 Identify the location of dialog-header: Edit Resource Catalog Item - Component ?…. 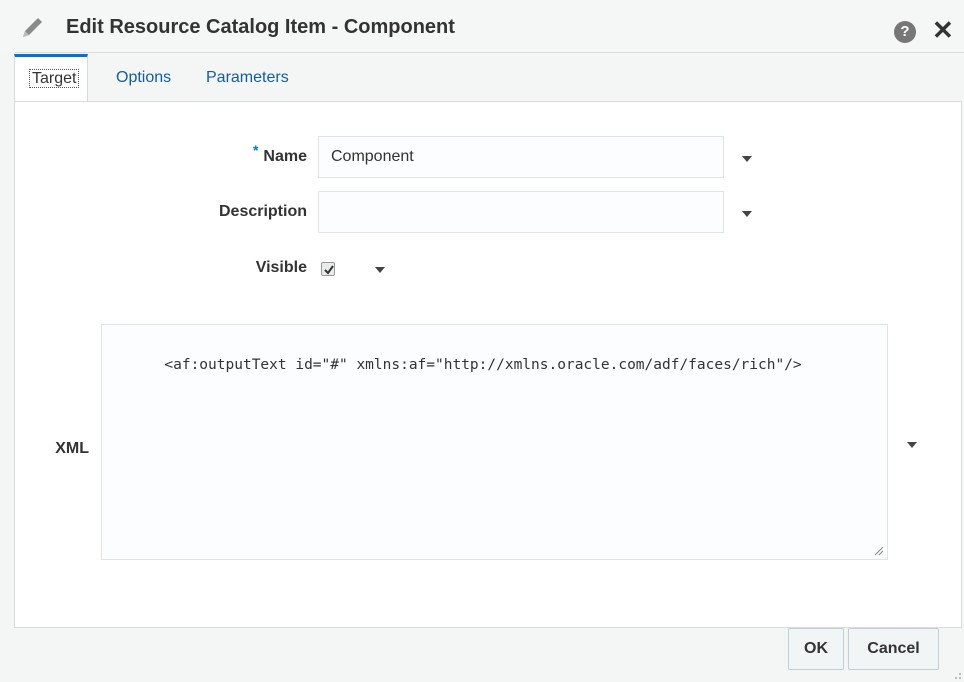
(482, 27).